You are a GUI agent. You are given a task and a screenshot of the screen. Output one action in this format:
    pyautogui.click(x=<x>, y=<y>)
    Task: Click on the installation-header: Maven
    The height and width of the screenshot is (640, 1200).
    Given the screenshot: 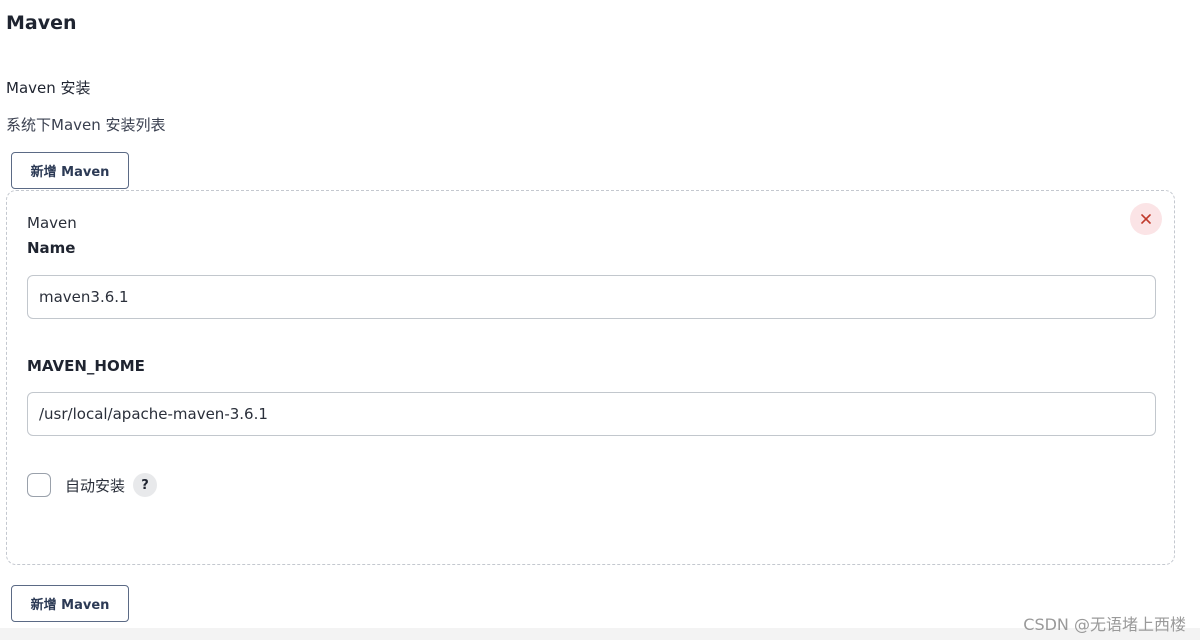 What is the action you would take?
    pyautogui.click(x=52, y=223)
    